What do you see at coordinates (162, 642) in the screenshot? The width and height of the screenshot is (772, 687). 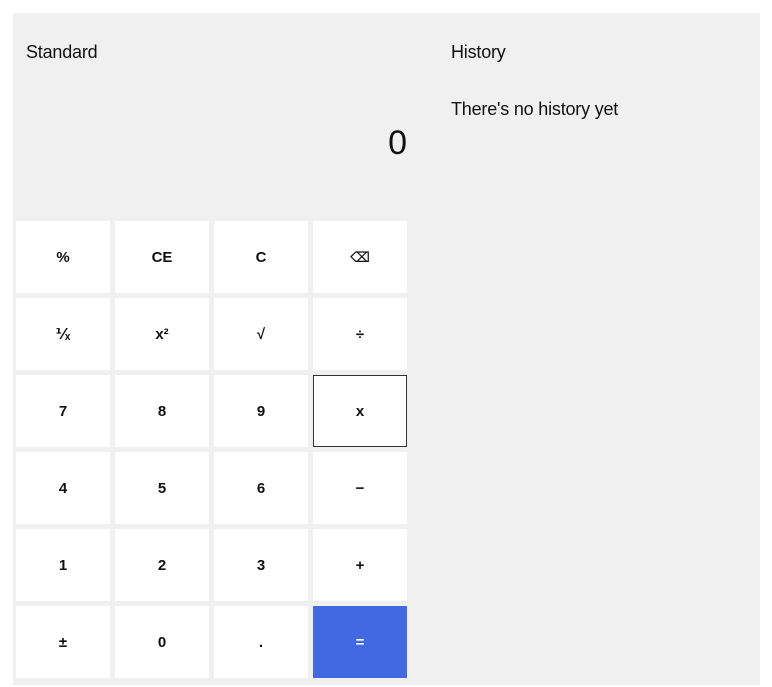 I see `digit-0-button: 0` at bounding box center [162, 642].